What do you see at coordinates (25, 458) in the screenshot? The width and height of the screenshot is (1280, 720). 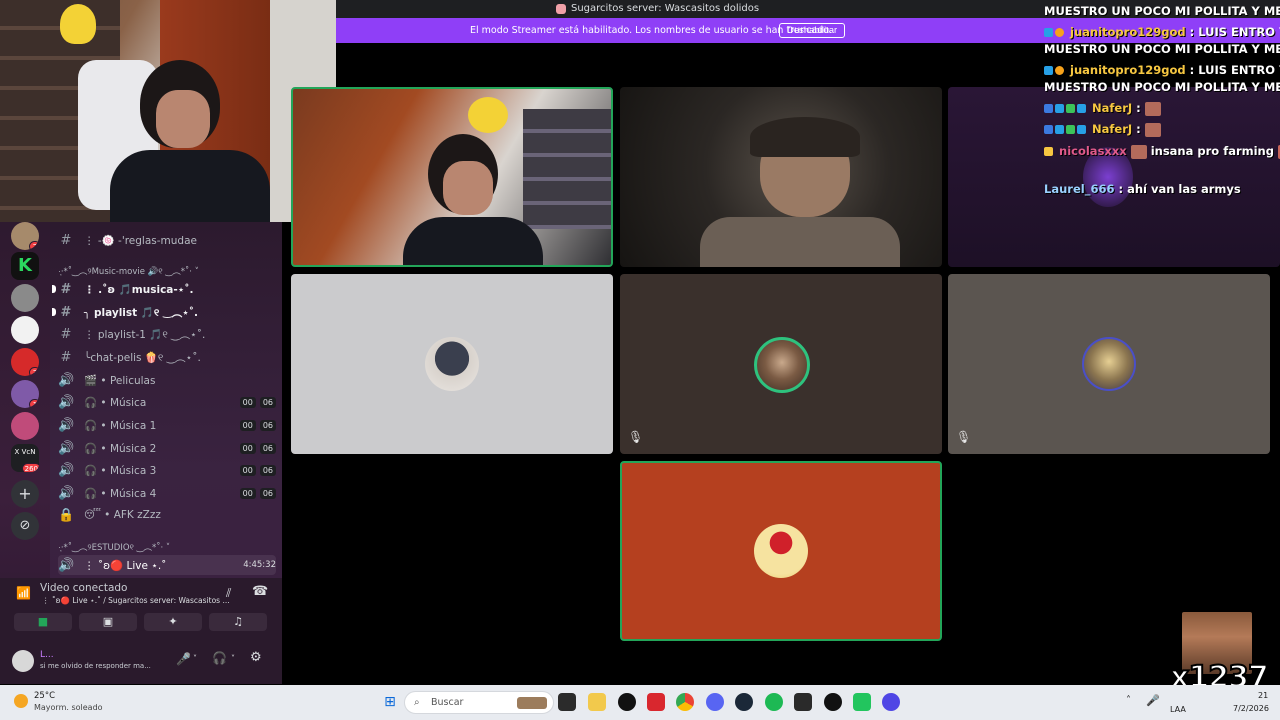 I see `server-folder-icon: X VcN 260` at bounding box center [25, 458].